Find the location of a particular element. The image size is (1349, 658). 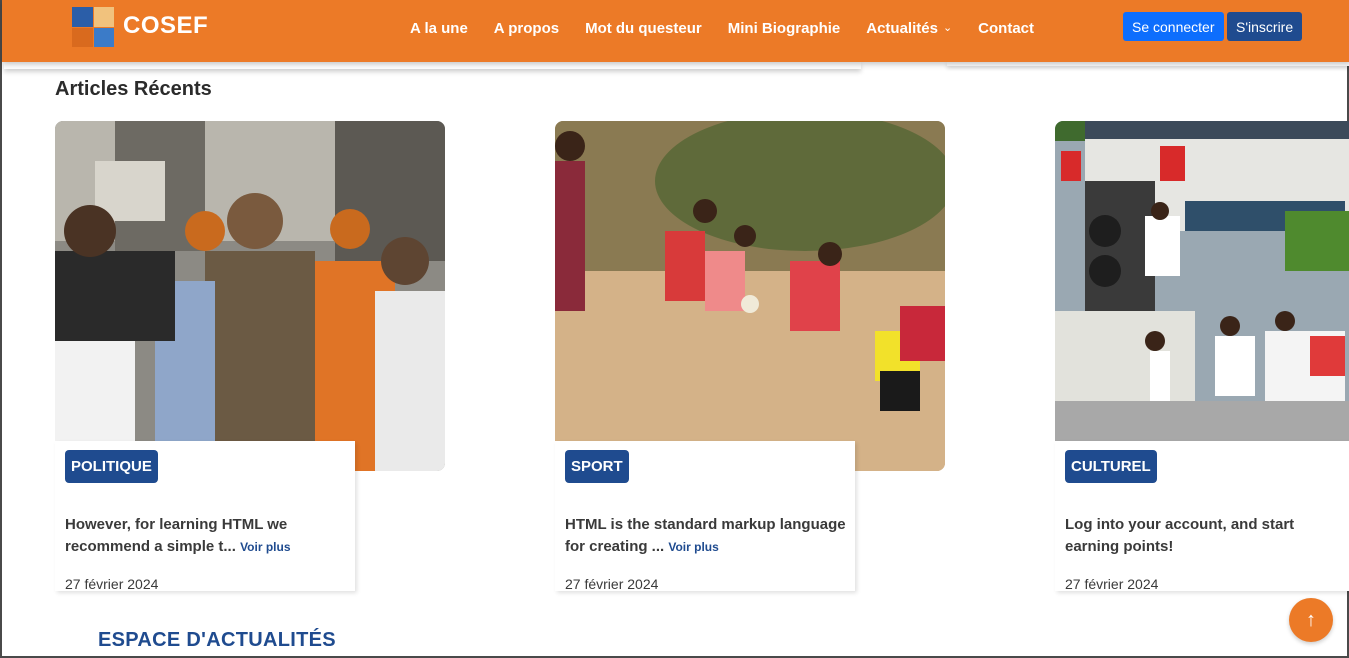

nav-item-a-la-une: A la une is located at coordinates (439, 28).